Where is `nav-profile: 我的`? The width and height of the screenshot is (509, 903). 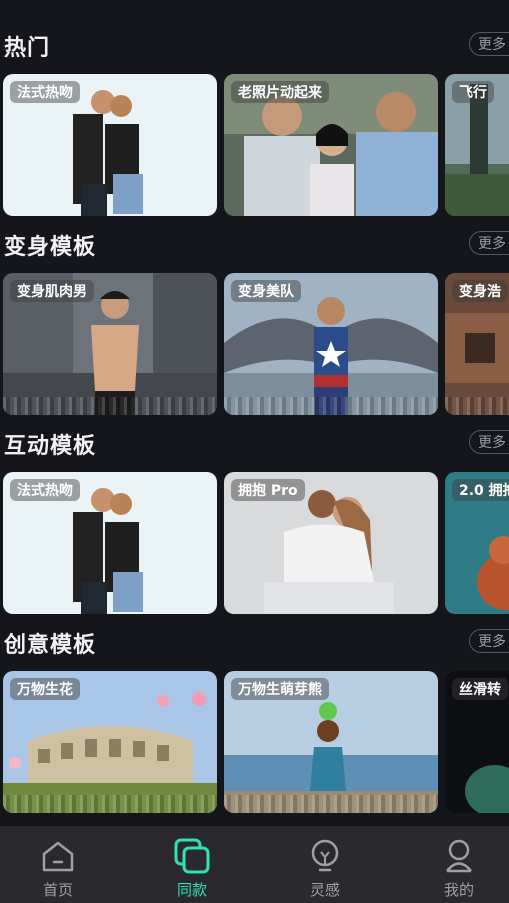
nav-profile: 我的 is located at coordinates (459, 864).